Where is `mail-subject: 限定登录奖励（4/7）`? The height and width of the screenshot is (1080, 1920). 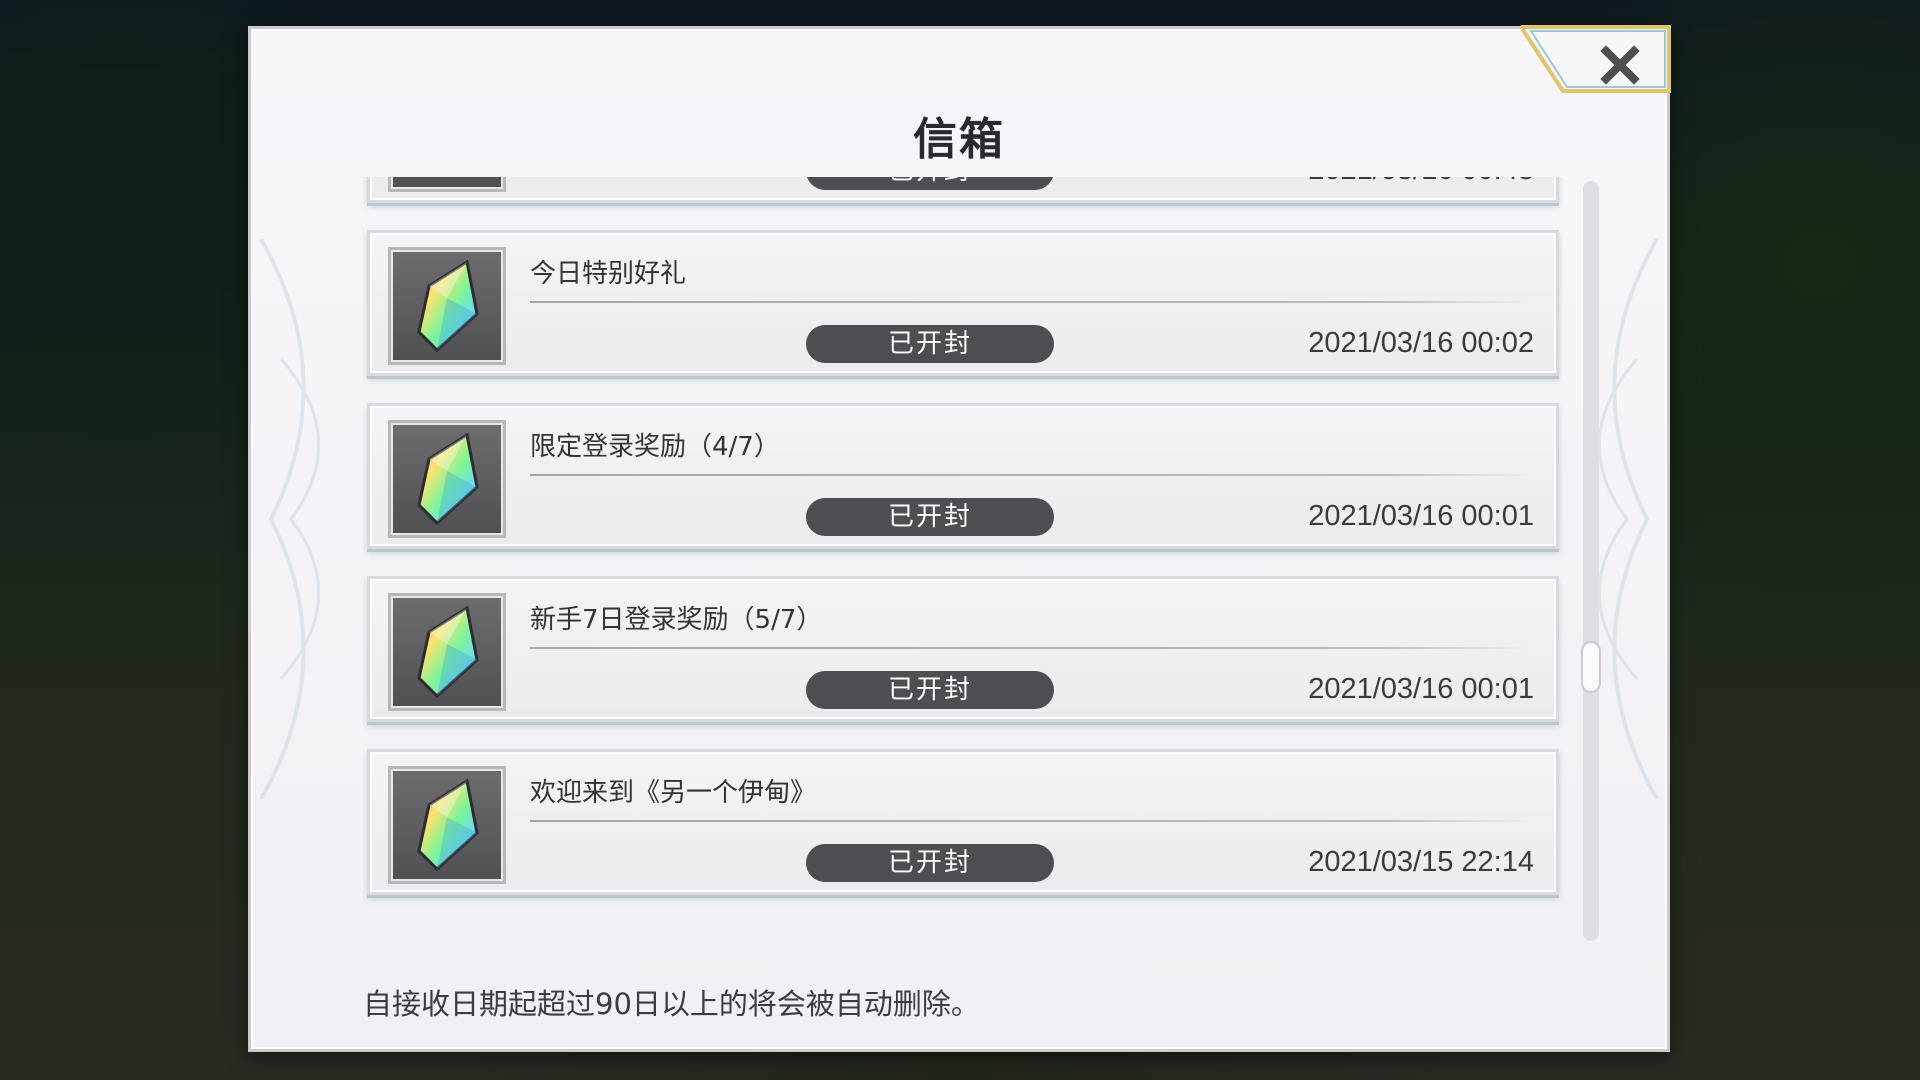
mail-subject: 限定登录奖励（4/7） is located at coordinates (655, 447).